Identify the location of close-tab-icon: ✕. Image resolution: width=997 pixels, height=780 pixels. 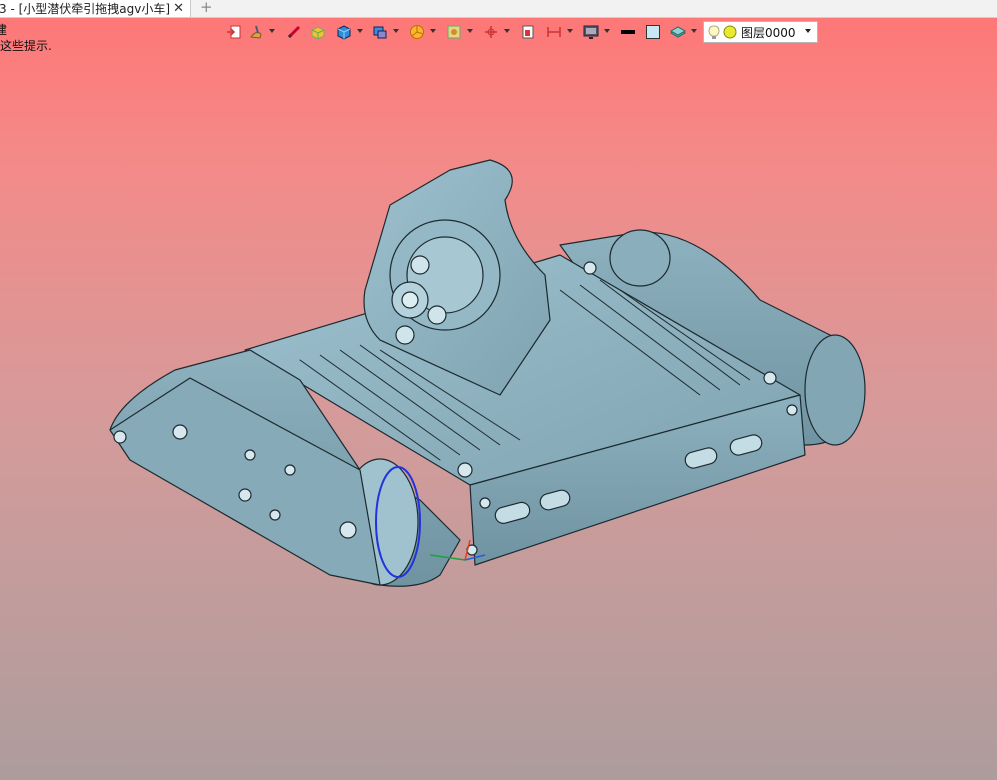
(178, 8).